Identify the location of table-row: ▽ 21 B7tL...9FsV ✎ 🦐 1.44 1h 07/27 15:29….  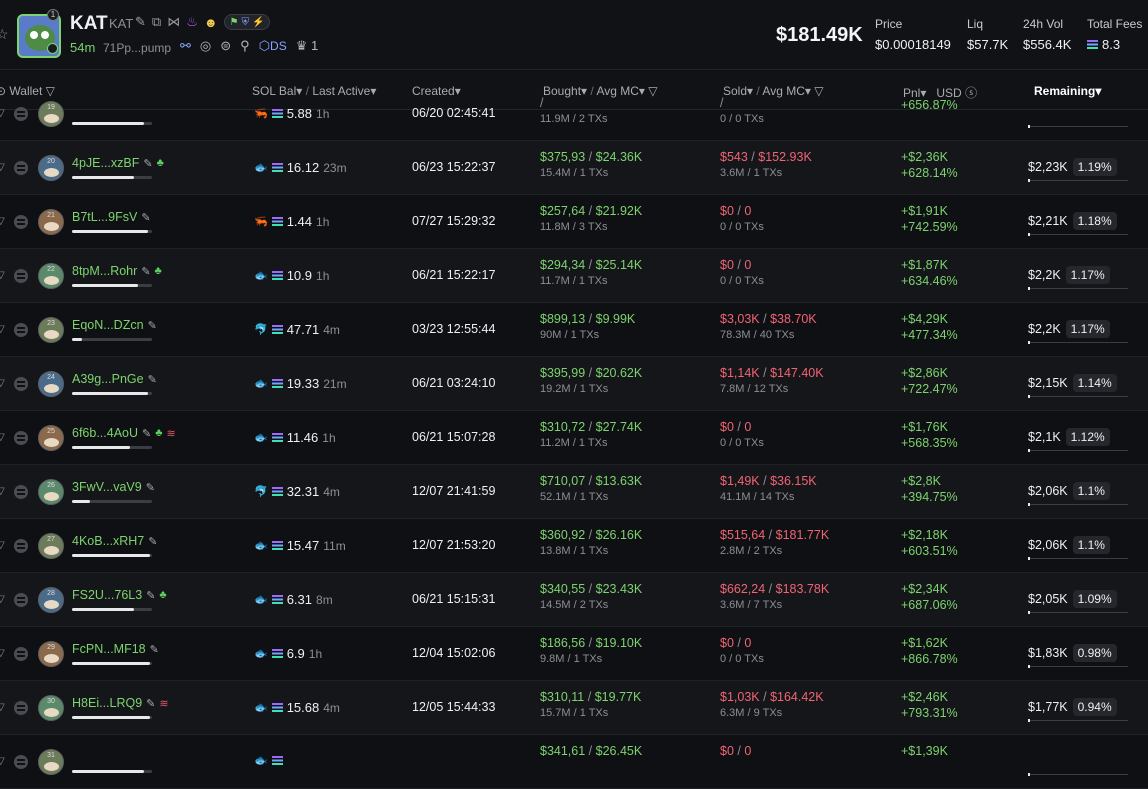
(574, 222).